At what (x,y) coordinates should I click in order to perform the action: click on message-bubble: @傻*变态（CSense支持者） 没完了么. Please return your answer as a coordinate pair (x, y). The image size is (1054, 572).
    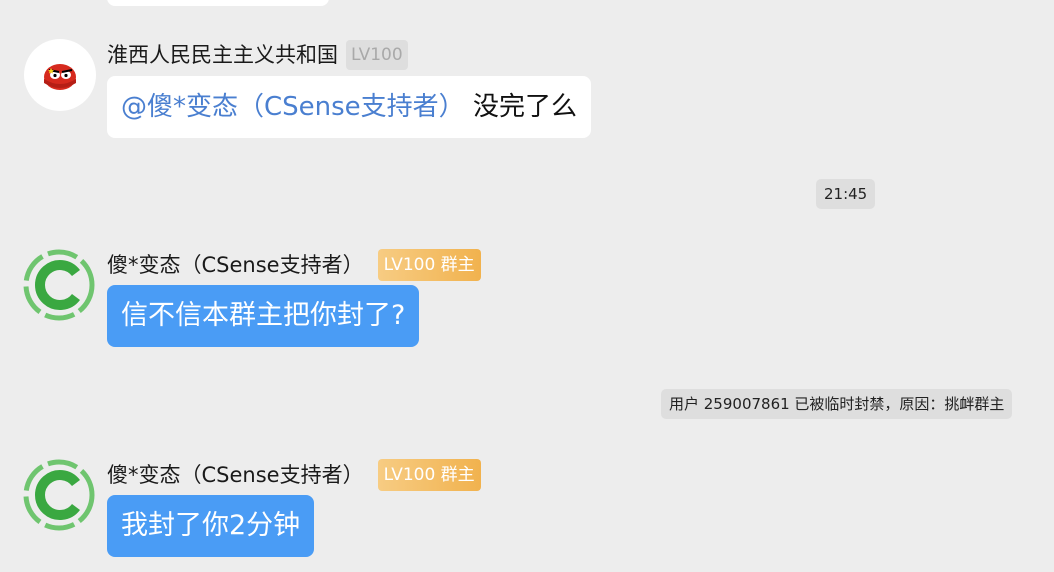
    Looking at the image, I should click on (349, 107).